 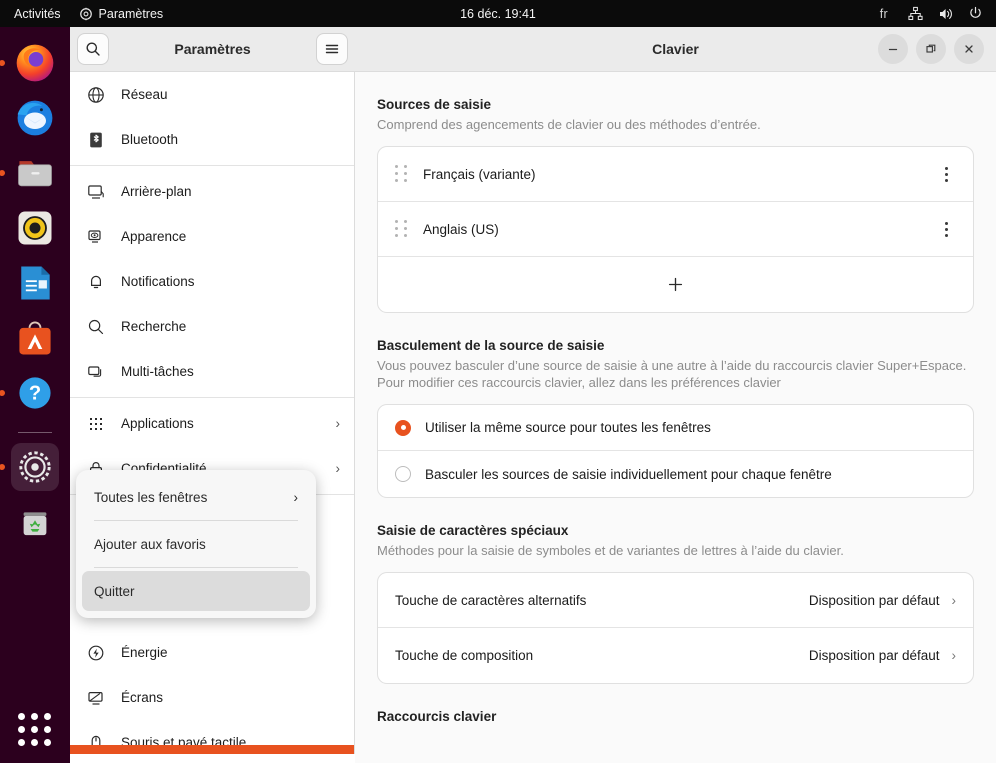 What do you see at coordinates (144, 94) in the screenshot?
I see `sidebar-item-label: Réseau` at bounding box center [144, 94].